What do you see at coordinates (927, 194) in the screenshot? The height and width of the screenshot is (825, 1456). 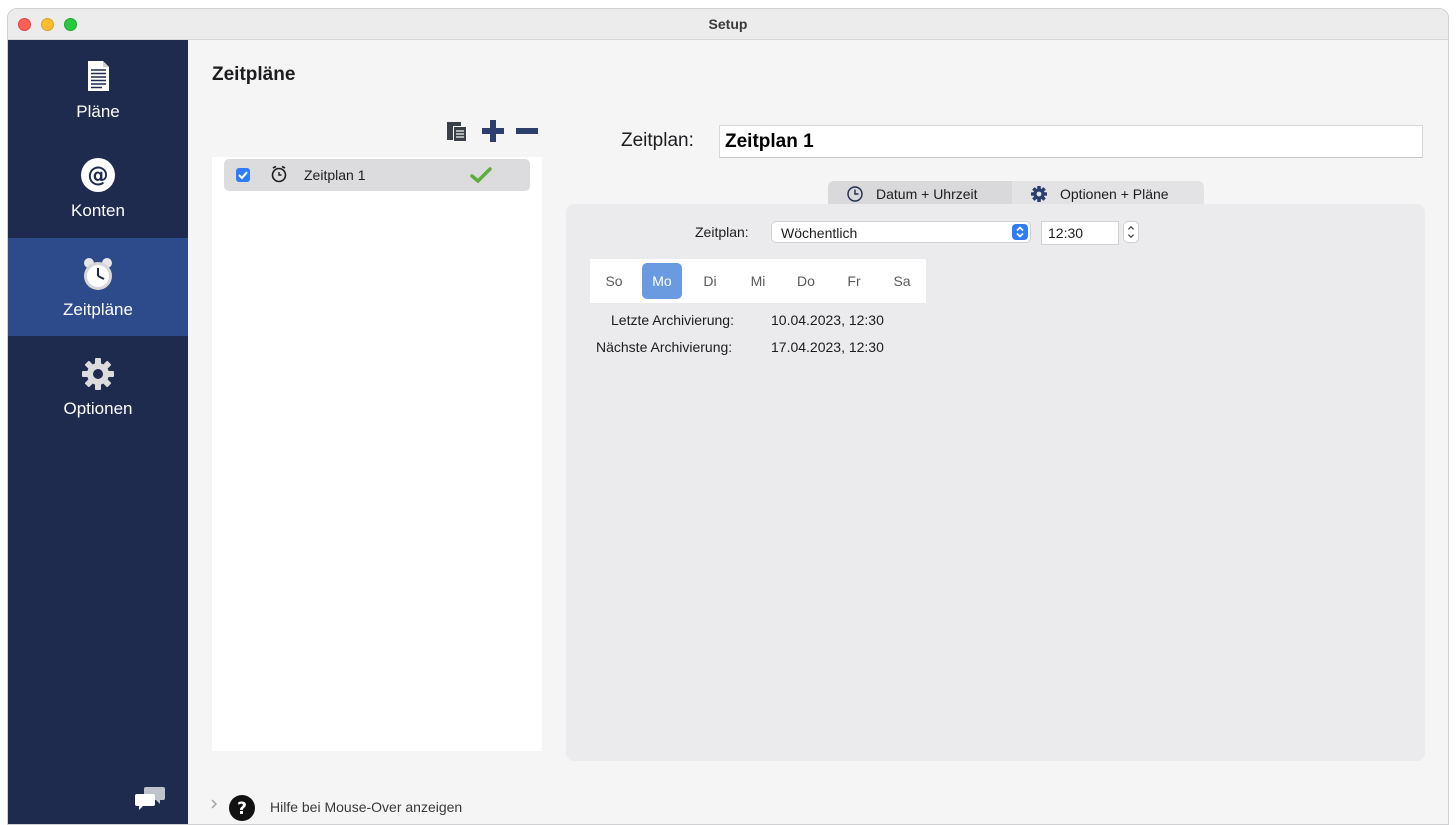 I see `tab-label: Datum + Uhrzeit` at bounding box center [927, 194].